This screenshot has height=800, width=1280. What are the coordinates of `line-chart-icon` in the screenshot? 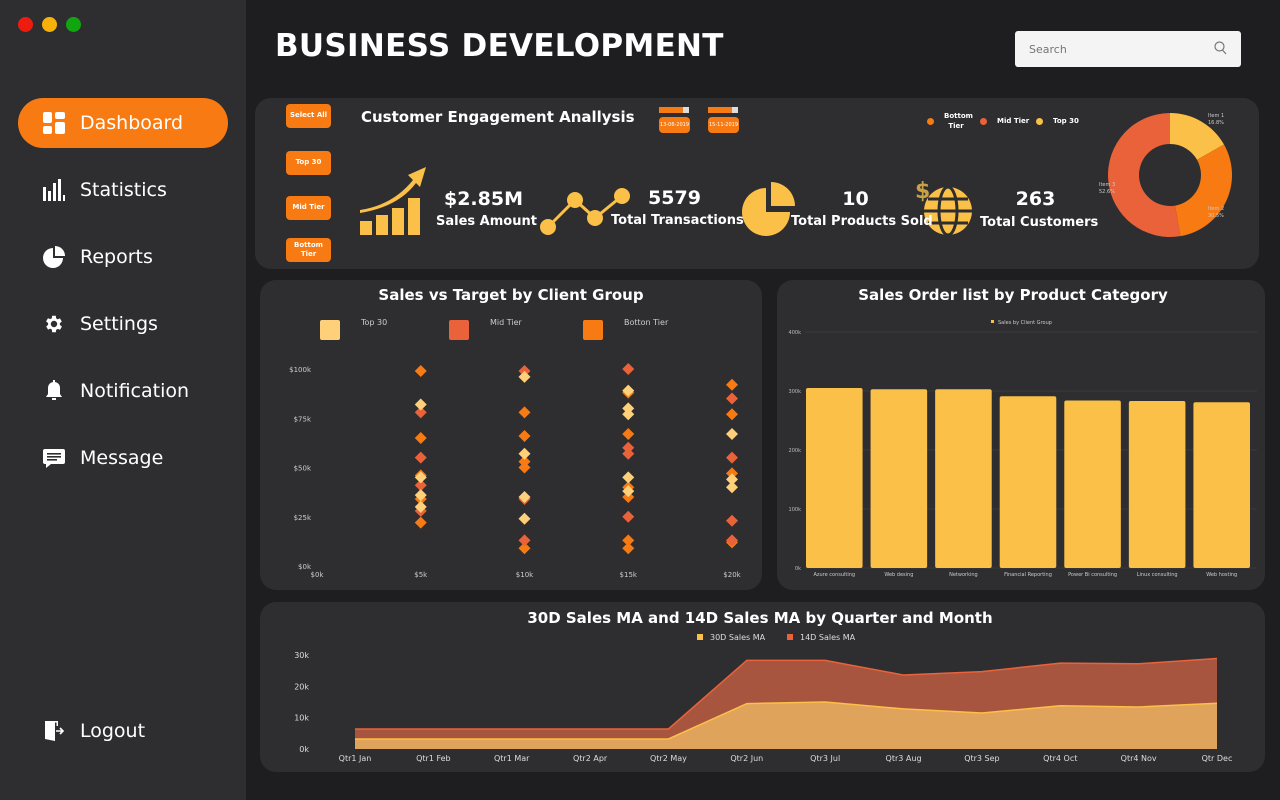 It's located at (585, 211).